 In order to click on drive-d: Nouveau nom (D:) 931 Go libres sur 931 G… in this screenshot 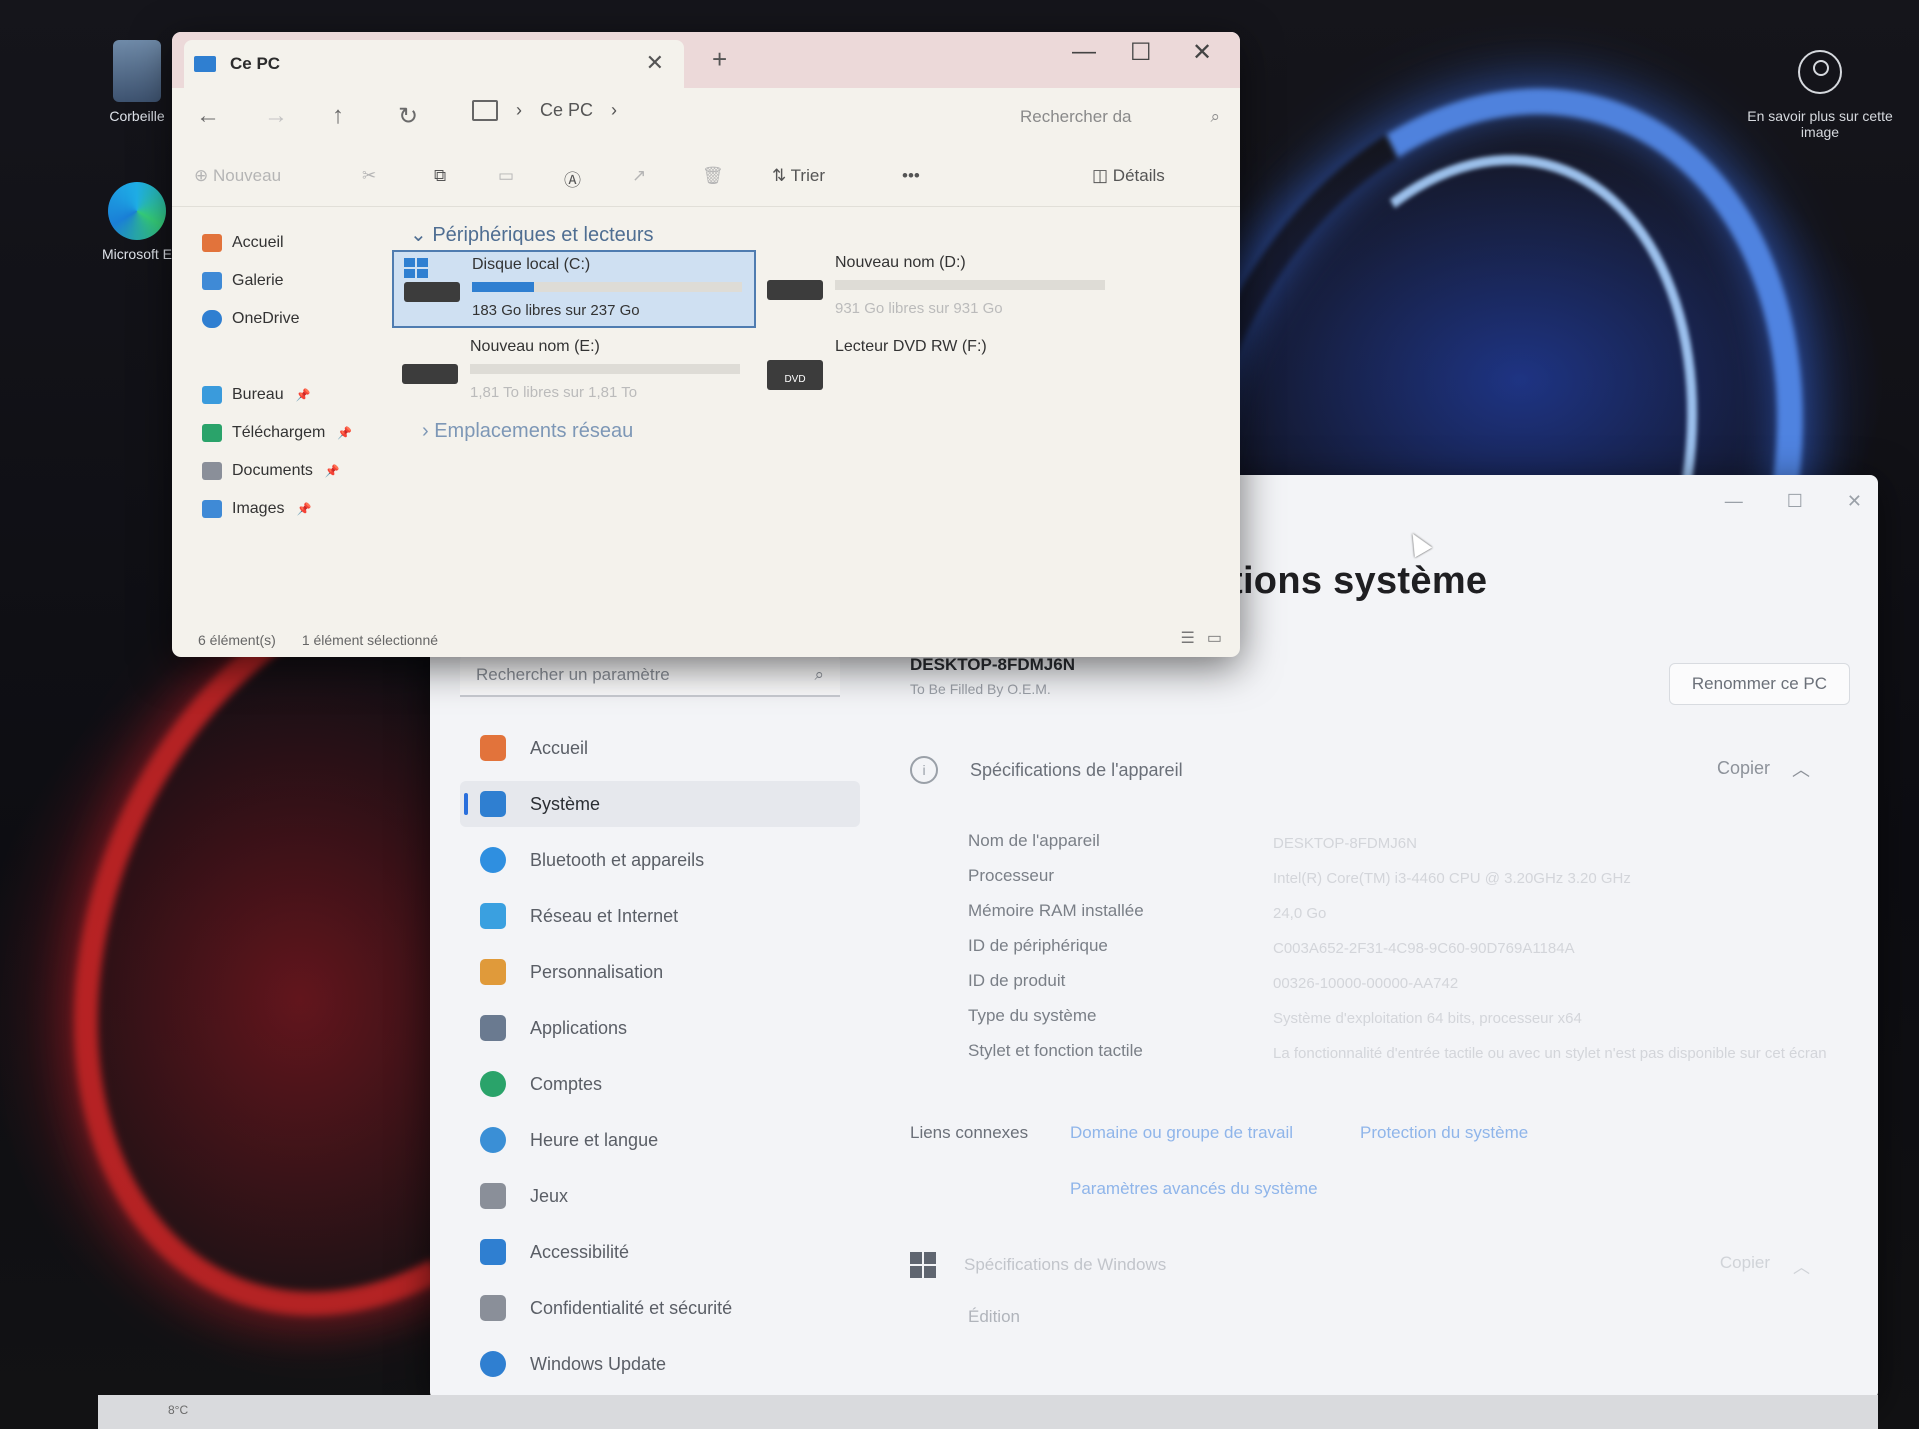, I will do `click(937, 287)`.